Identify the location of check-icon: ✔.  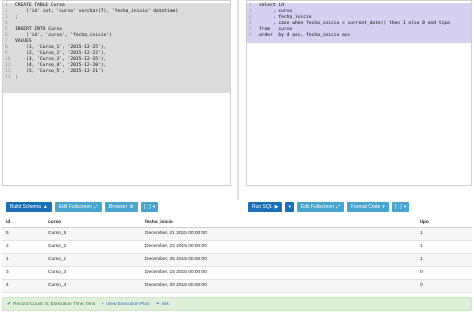
(9, 304).